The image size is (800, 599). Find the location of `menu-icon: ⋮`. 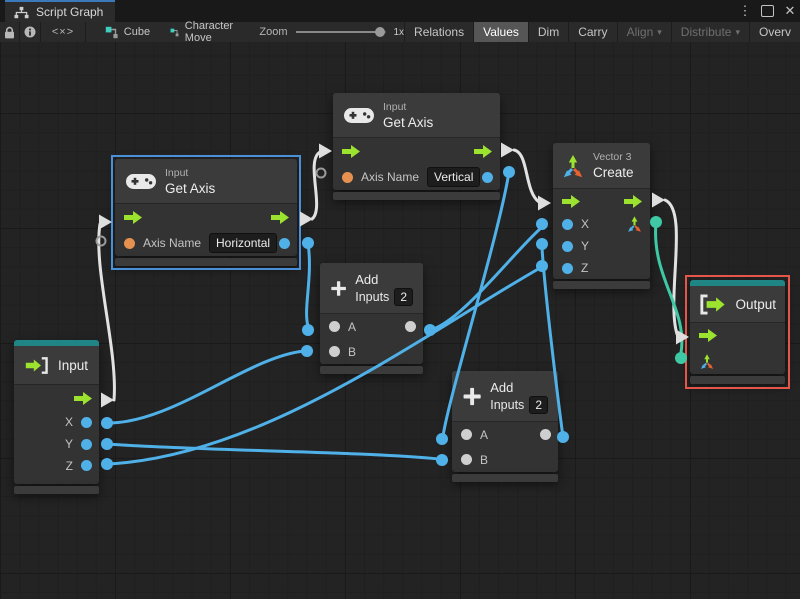

menu-icon: ⋮ is located at coordinates (745, 11).